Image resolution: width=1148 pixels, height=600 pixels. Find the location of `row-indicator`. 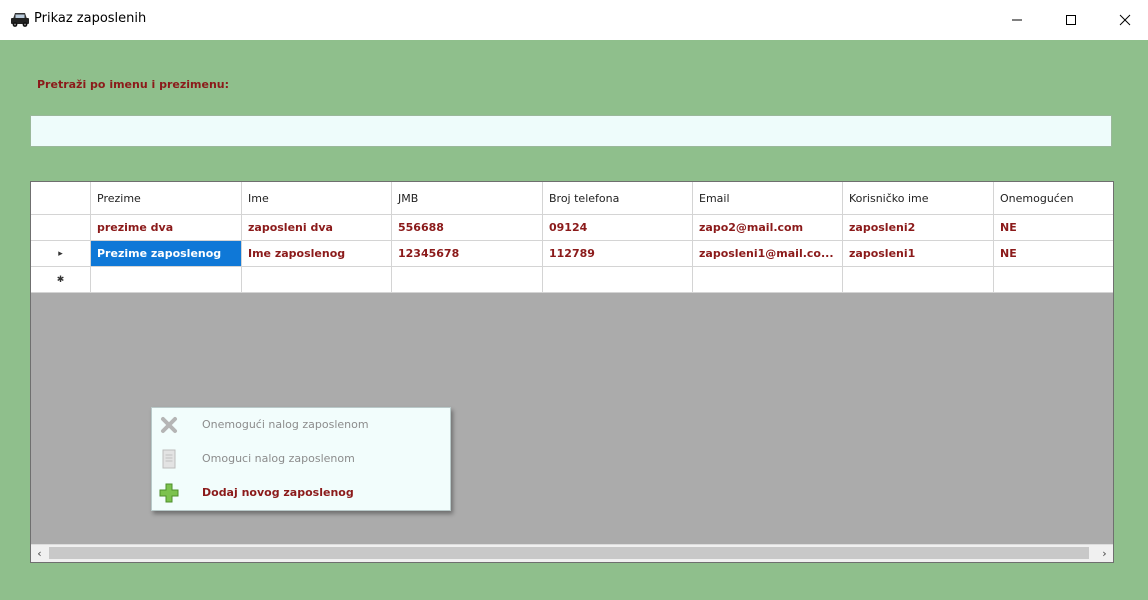

row-indicator is located at coordinates (61, 228).